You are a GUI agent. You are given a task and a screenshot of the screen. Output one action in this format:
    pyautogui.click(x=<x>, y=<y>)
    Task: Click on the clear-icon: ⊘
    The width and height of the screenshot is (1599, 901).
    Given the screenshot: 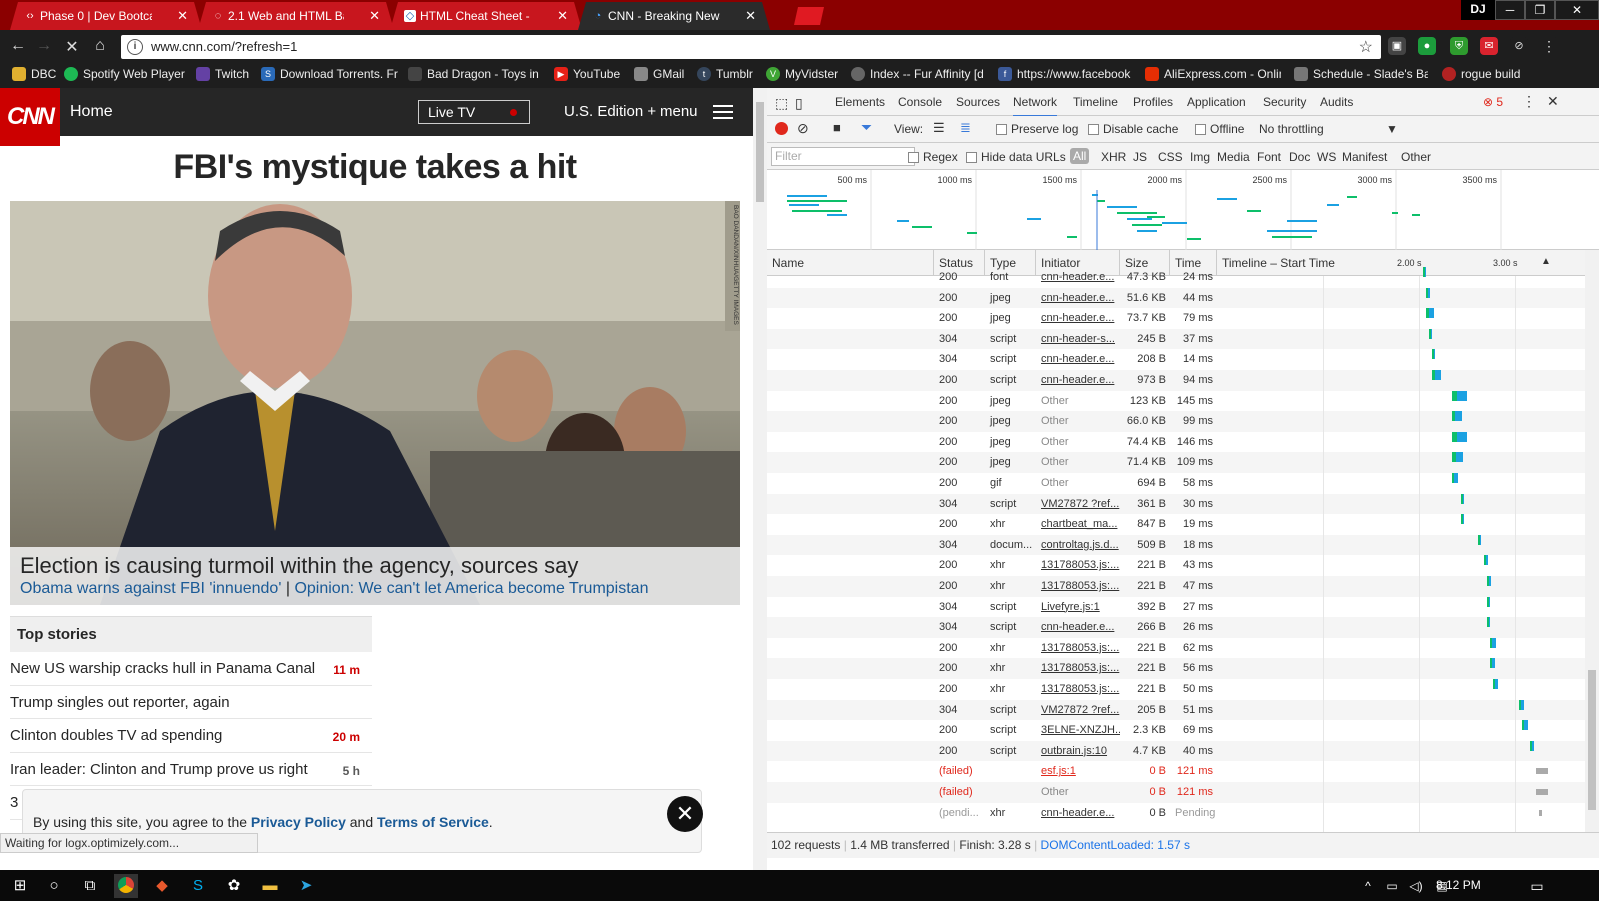 What is the action you would take?
    pyautogui.click(x=803, y=128)
    